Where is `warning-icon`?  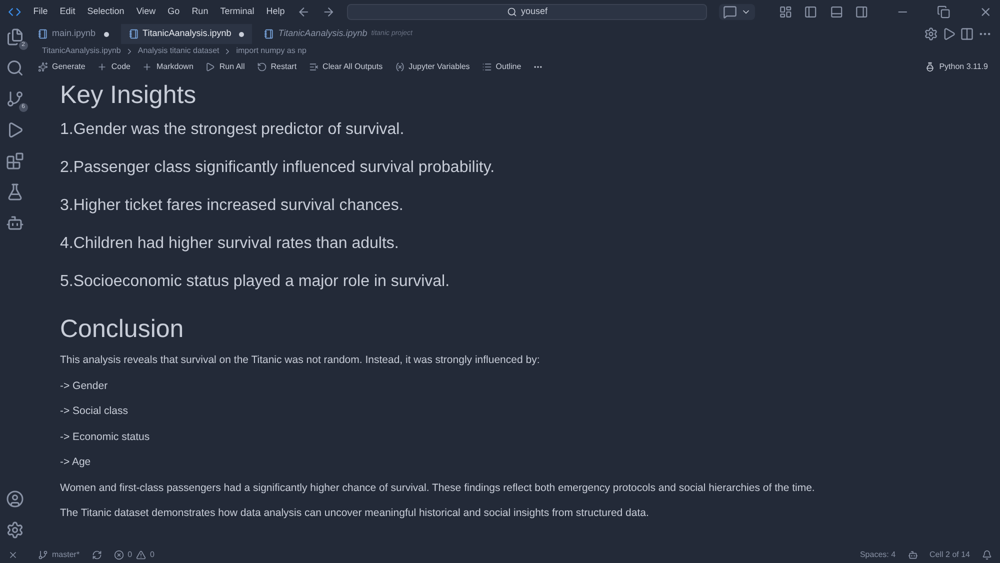
warning-icon is located at coordinates (141, 555).